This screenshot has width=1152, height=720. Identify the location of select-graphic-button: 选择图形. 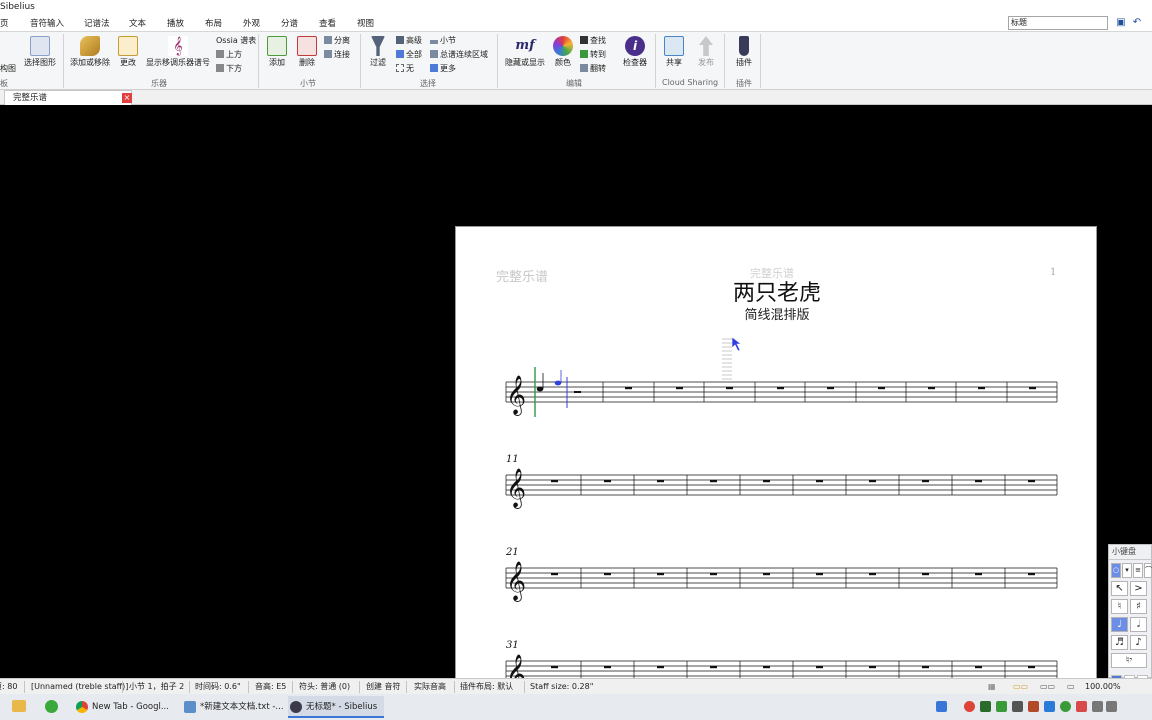
(40, 52).